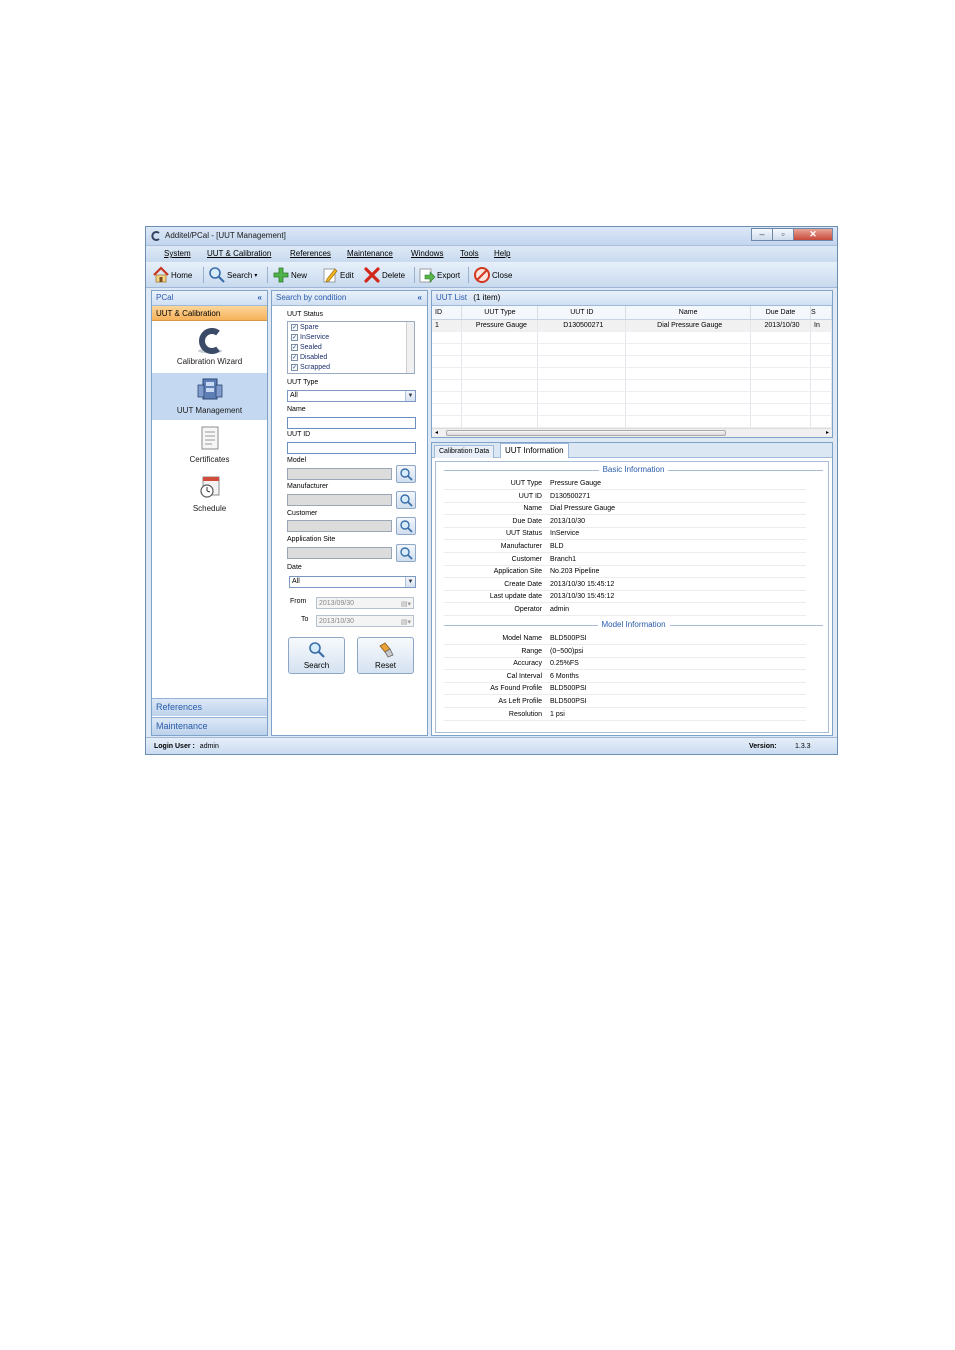 Image resolution: width=955 pixels, height=1350 pixels. I want to click on cell-status: In, so click(821, 325).